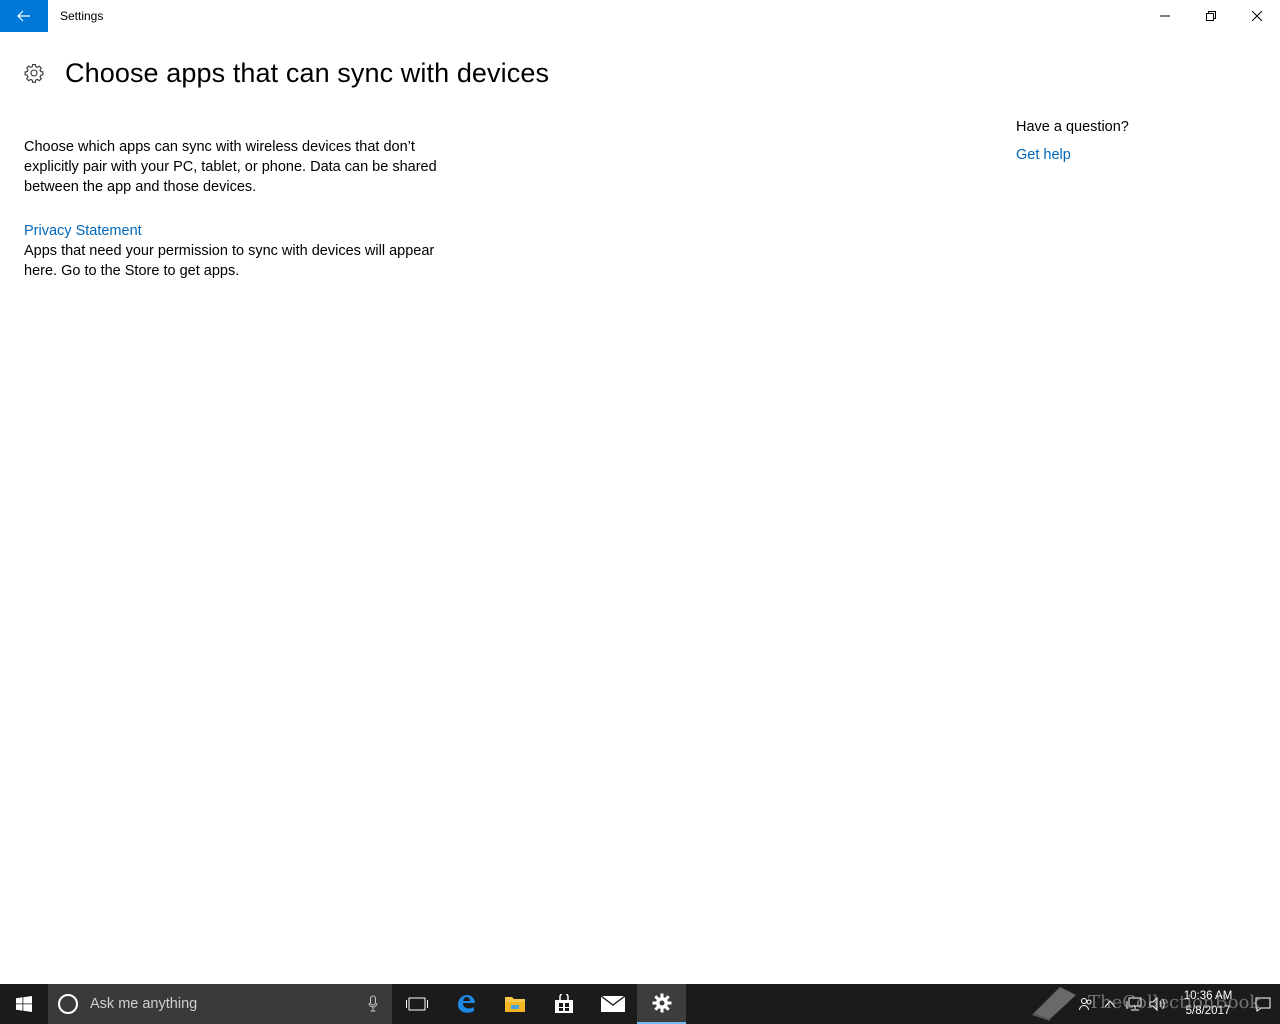  What do you see at coordinates (1136, 141) in the screenshot?
I see `help-panel: Have a question? Get help` at bounding box center [1136, 141].